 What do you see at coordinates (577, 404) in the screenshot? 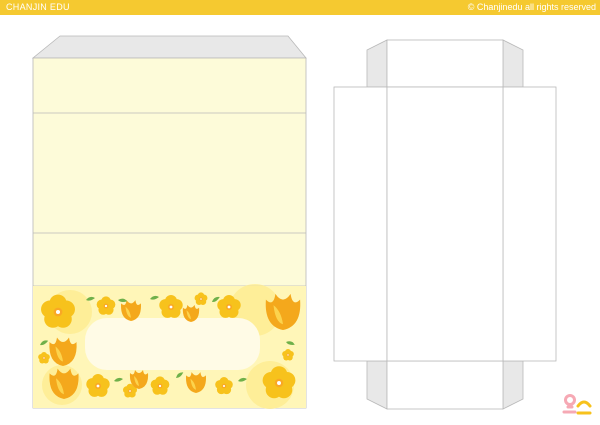
I see `chanjin-logo-icon` at bounding box center [577, 404].